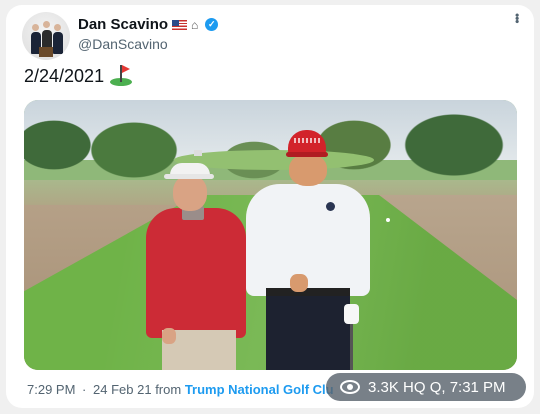  Describe the element at coordinates (307, 140) in the screenshot. I see `person-right-cap-text` at that location.